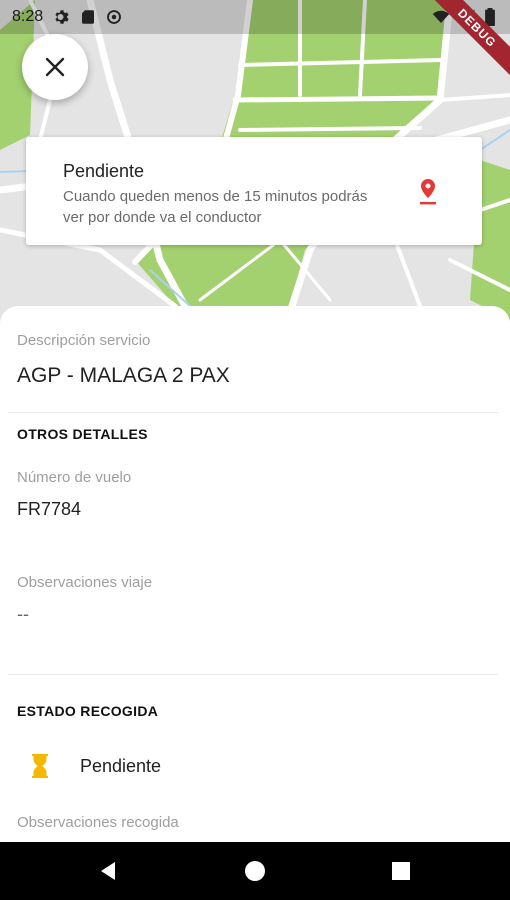 This screenshot has height=900, width=510. What do you see at coordinates (401, 871) in the screenshot?
I see `recents-icon` at bounding box center [401, 871].